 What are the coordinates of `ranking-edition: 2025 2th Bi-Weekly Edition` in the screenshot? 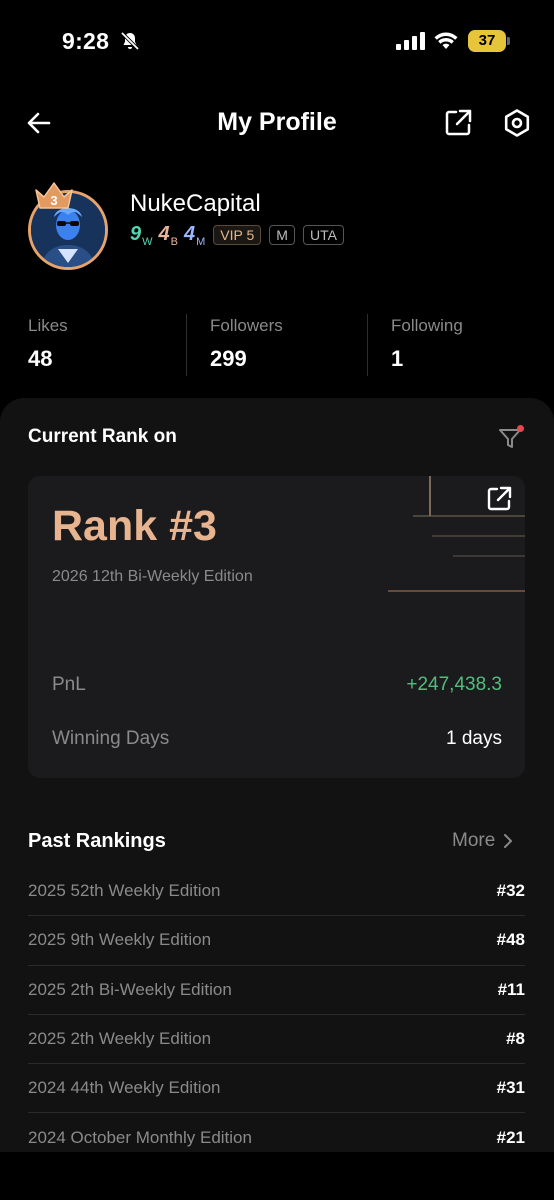 It's located at (130, 989).